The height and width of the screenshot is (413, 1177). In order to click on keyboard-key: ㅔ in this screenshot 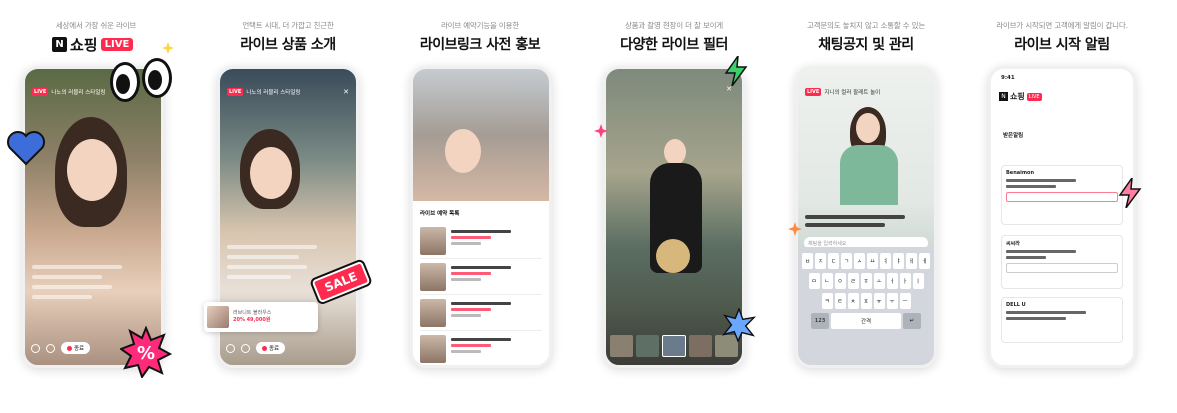, I will do `click(924, 261)`.